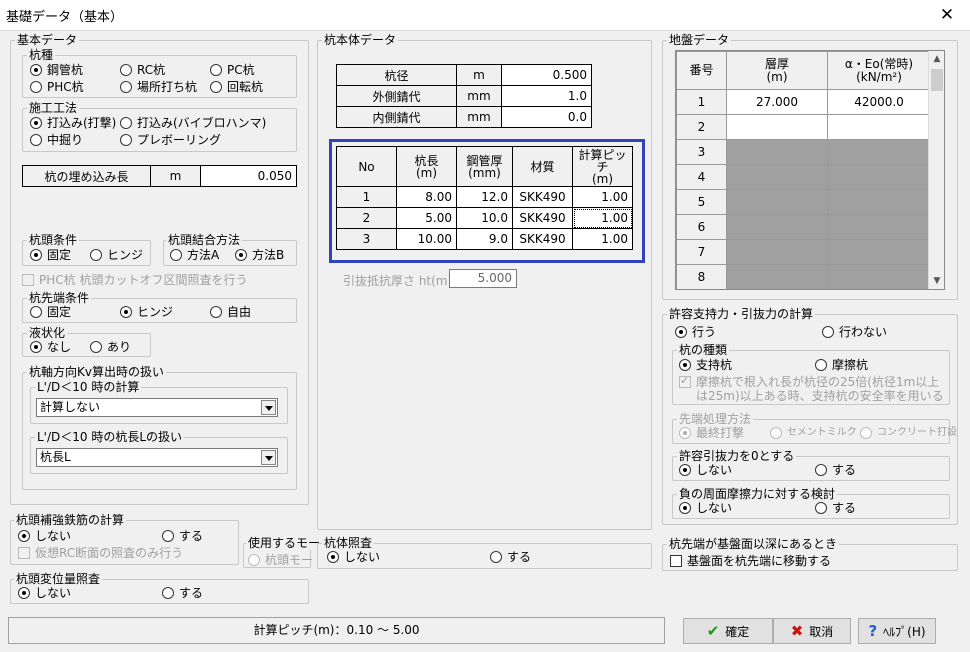 This screenshot has width=970, height=652. Describe the element at coordinates (146, 312) in the screenshot. I see `radio-tip-hinge: ヒンジ` at that location.